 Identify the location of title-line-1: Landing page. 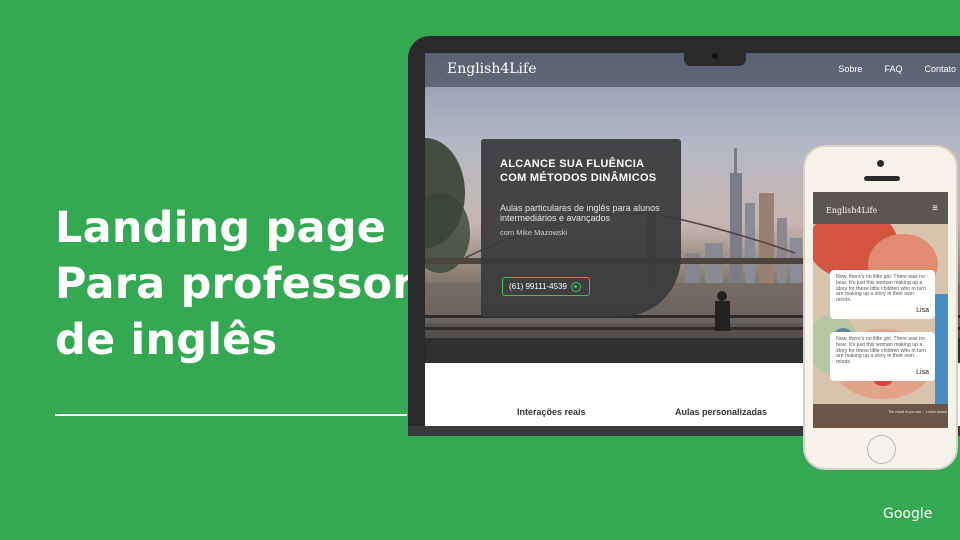
(221, 228).